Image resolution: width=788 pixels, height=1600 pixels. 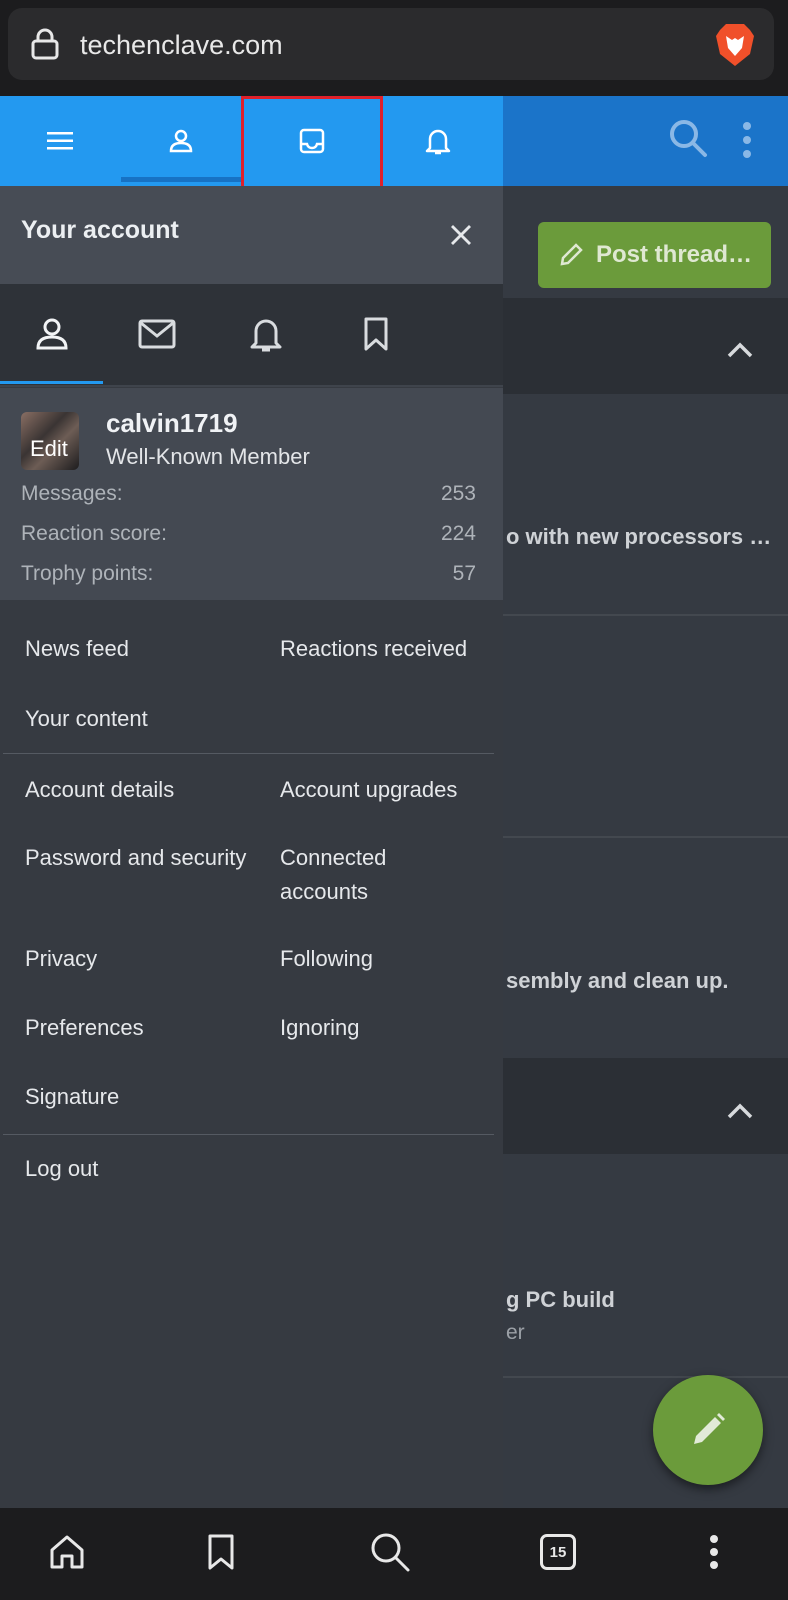 What do you see at coordinates (181, 45) in the screenshot?
I see `url-text: techenclave.com` at bounding box center [181, 45].